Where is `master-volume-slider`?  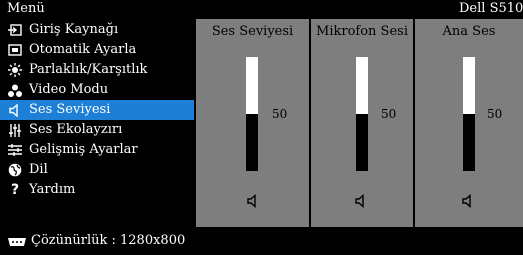 master-volume-slider is located at coordinates (469, 114).